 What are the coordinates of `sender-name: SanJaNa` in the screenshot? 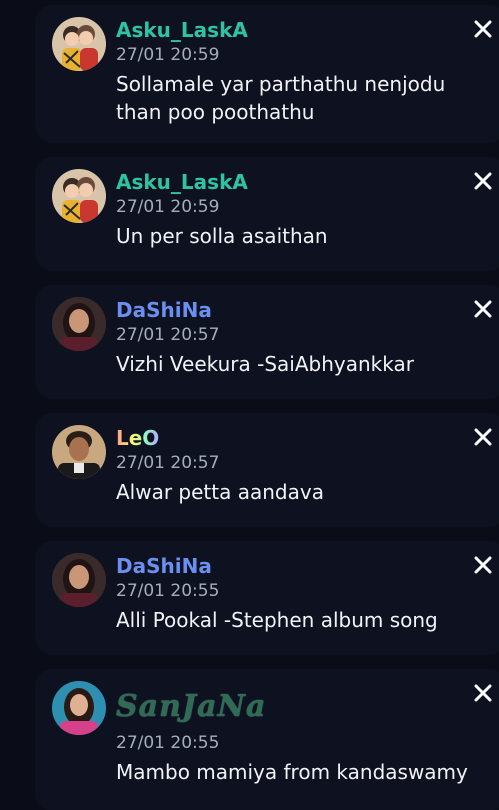 It's located at (191, 707).